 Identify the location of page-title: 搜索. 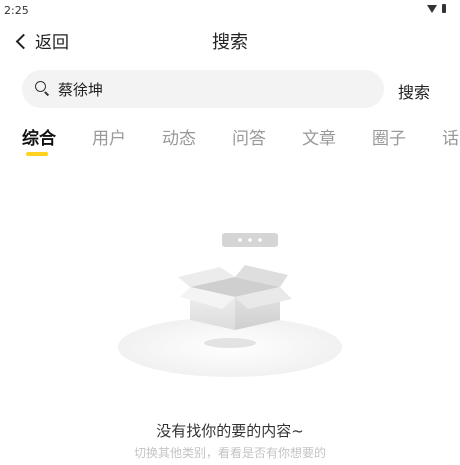
(230, 42).